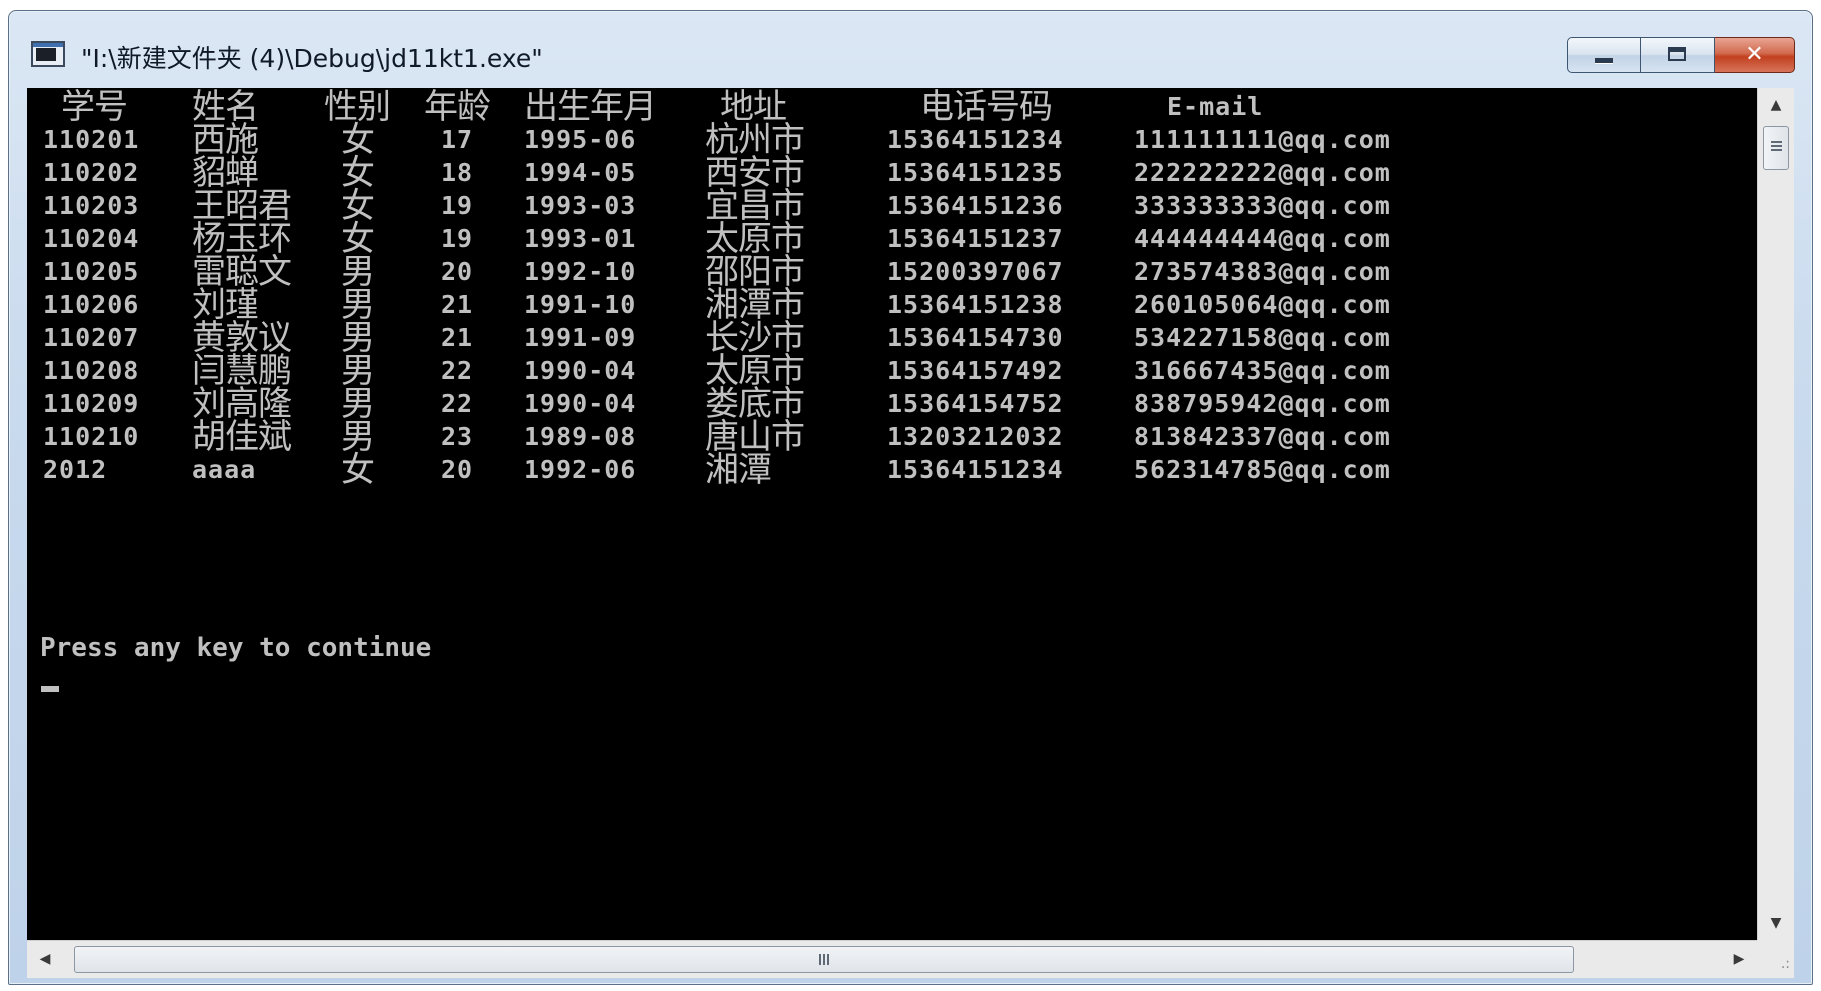 This screenshot has height=991, width=1821. I want to click on row-10-email: 562314785@qq.com, so click(1262, 469).